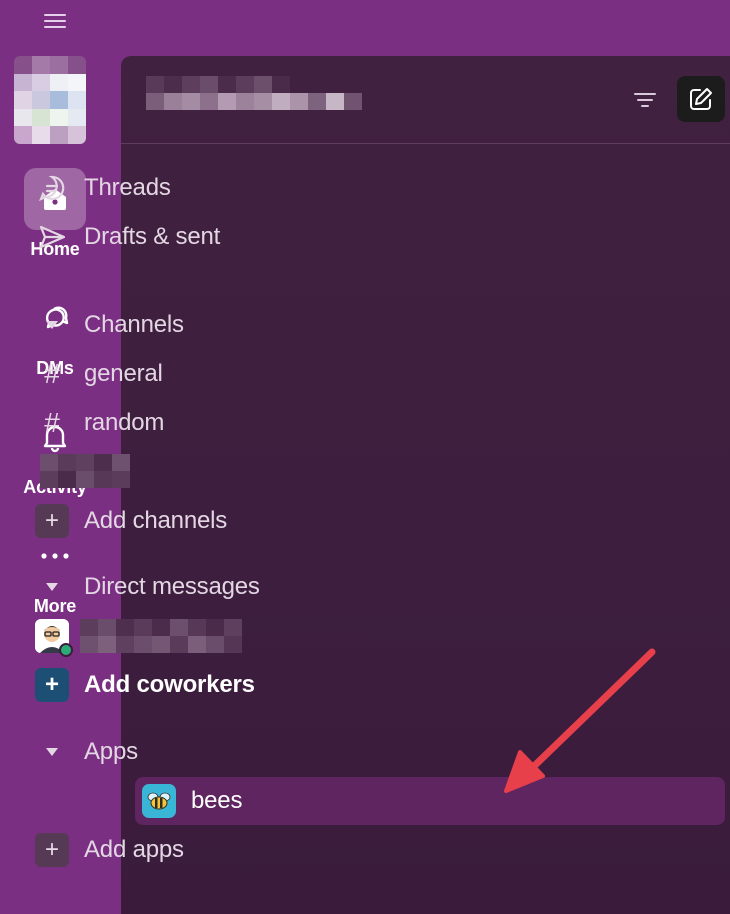 This screenshot has height=914, width=730. What do you see at coordinates (50, 100) in the screenshot?
I see `workspace-logo` at bounding box center [50, 100].